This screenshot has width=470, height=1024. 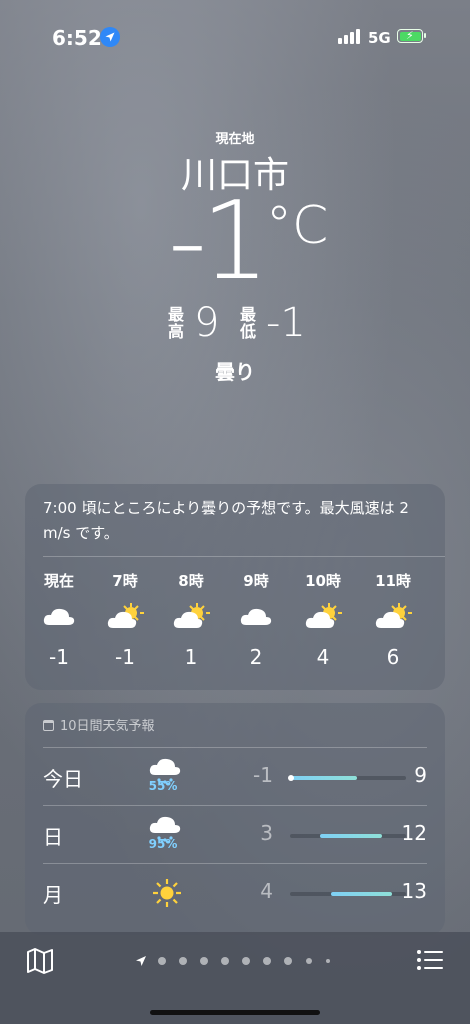 I want to click on location-services-icon, so click(x=110, y=37).